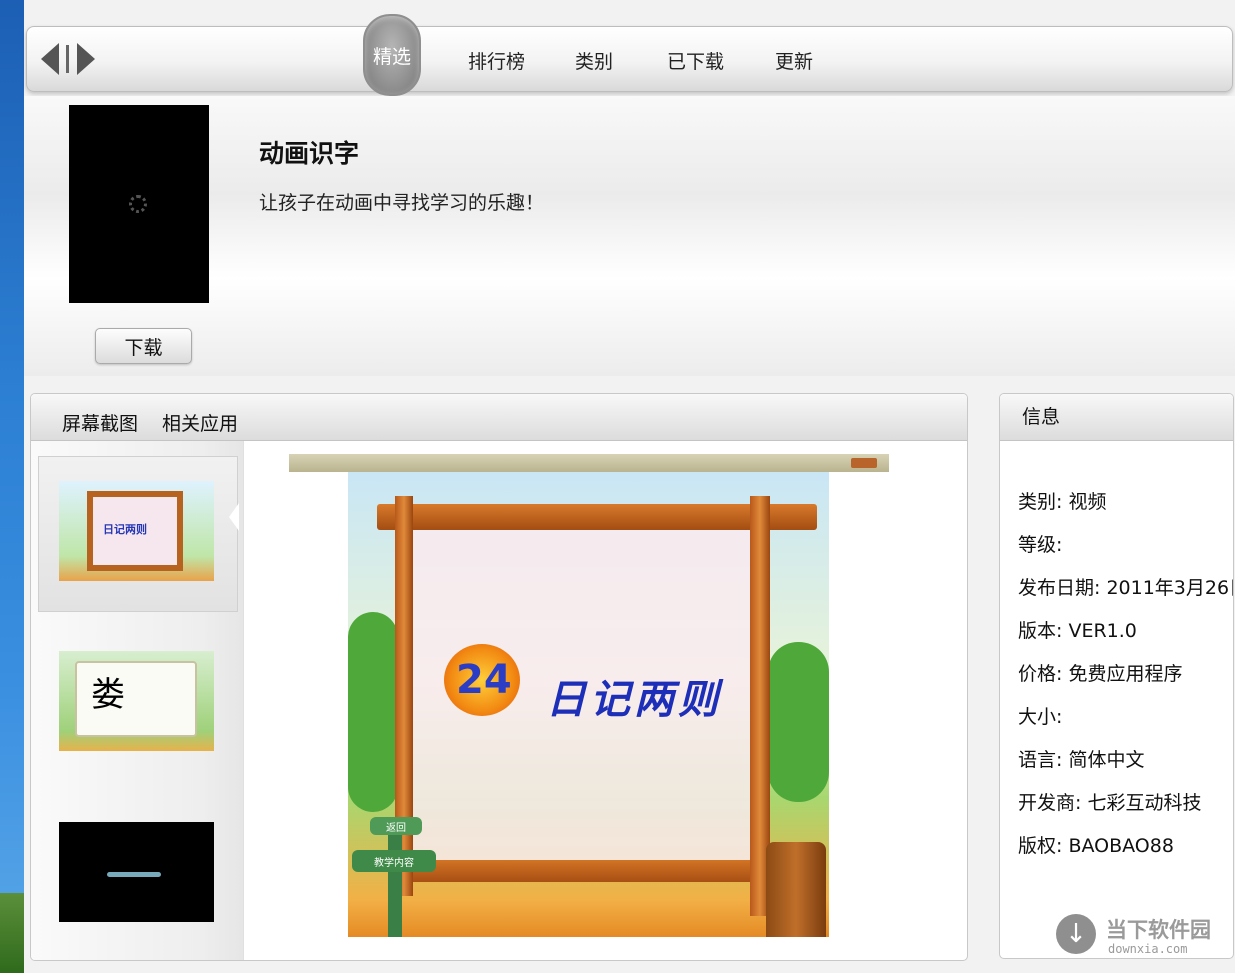  What do you see at coordinates (1041, 417) in the screenshot?
I see `info-title: 信息` at bounding box center [1041, 417].